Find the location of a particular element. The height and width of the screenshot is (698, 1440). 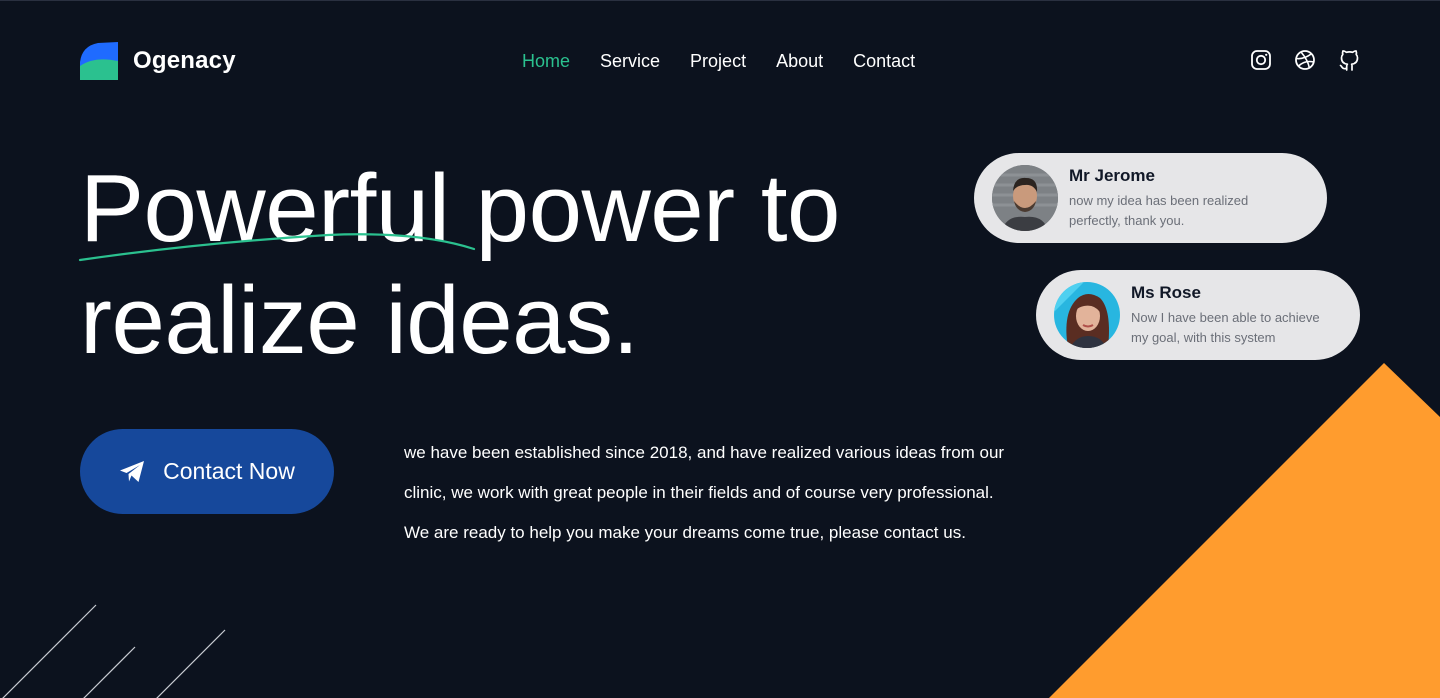

nav-project: Project is located at coordinates (718, 61).